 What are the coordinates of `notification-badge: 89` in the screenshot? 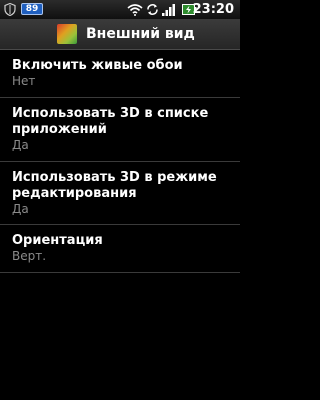 It's located at (32, 9).